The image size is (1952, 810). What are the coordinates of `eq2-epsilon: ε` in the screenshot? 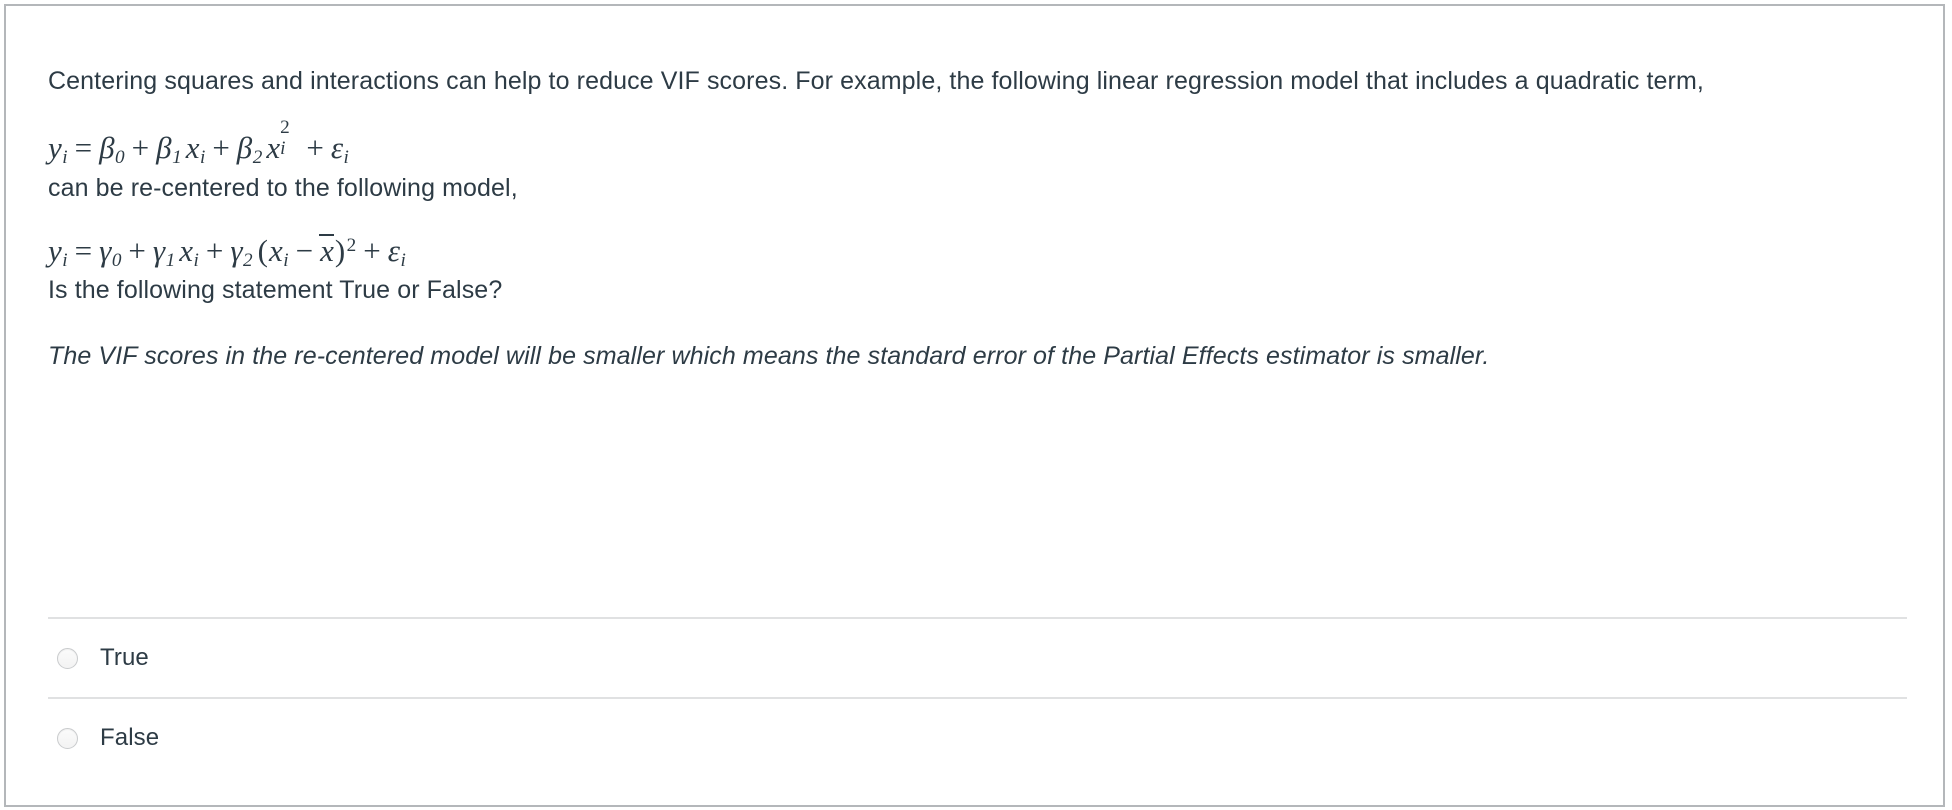 It's located at (393, 250).